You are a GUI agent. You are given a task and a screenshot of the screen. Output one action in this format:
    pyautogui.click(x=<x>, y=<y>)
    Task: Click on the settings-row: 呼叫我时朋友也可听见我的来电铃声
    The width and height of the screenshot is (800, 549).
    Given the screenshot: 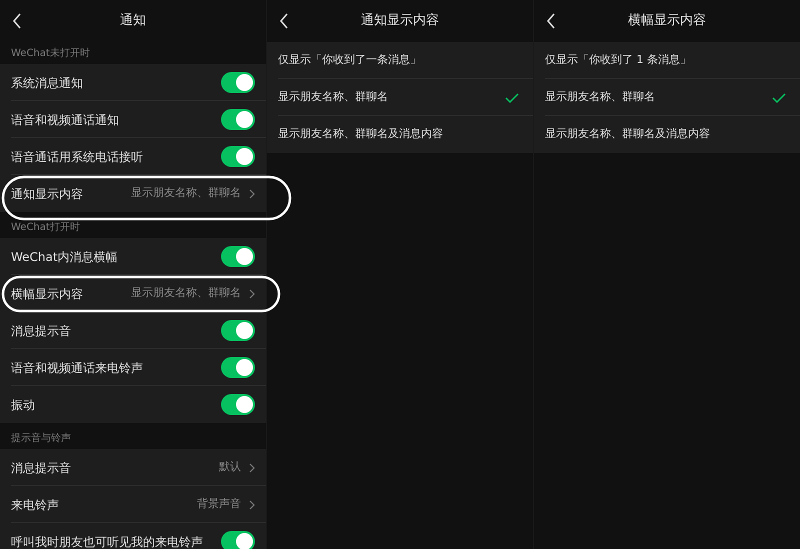 What is the action you would take?
    pyautogui.click(x=133, y=536)
    